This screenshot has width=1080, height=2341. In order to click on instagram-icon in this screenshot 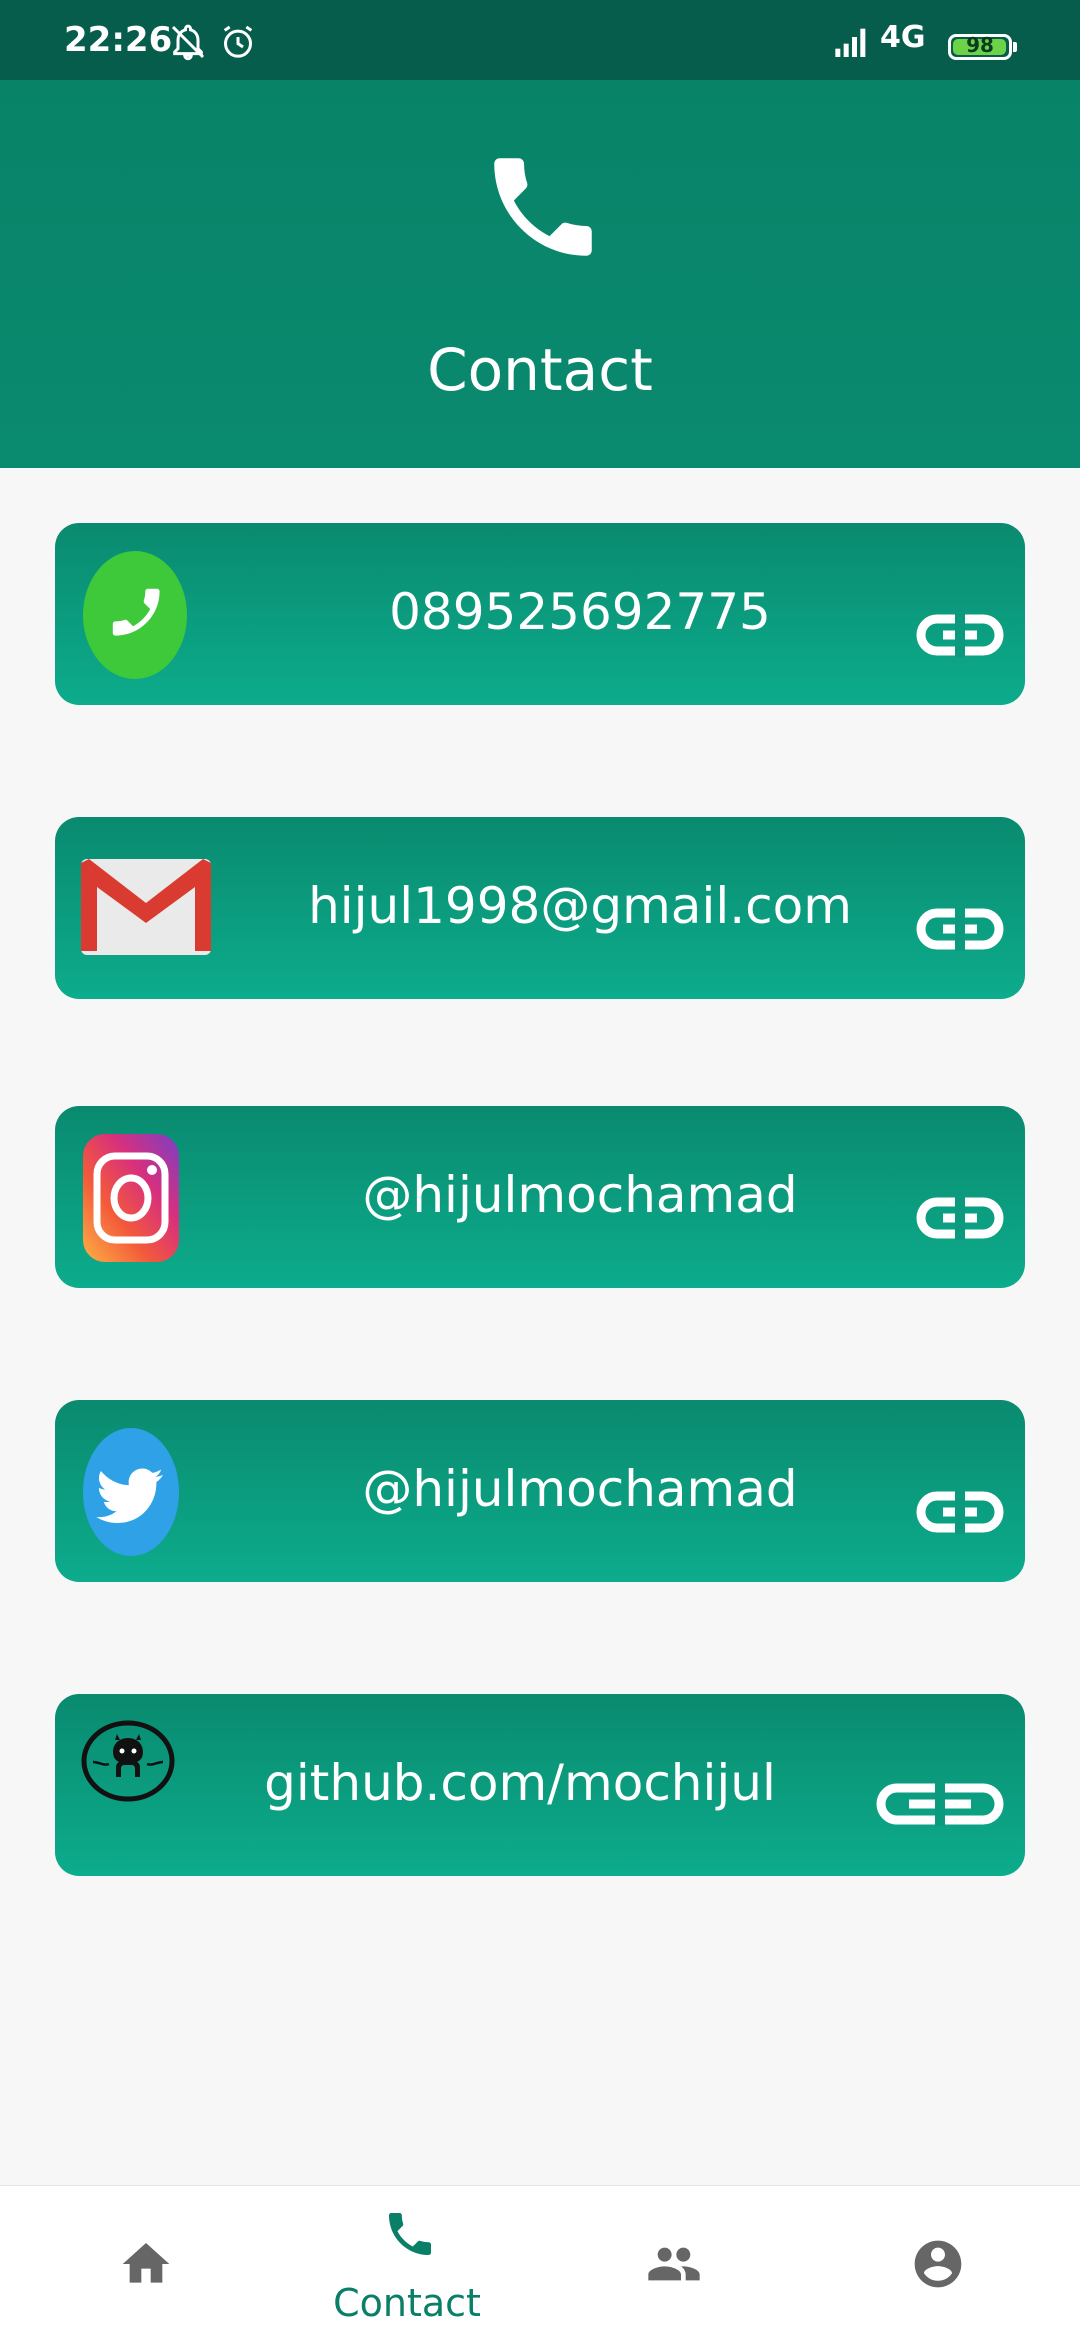, I will do `click(131, 1198)`.